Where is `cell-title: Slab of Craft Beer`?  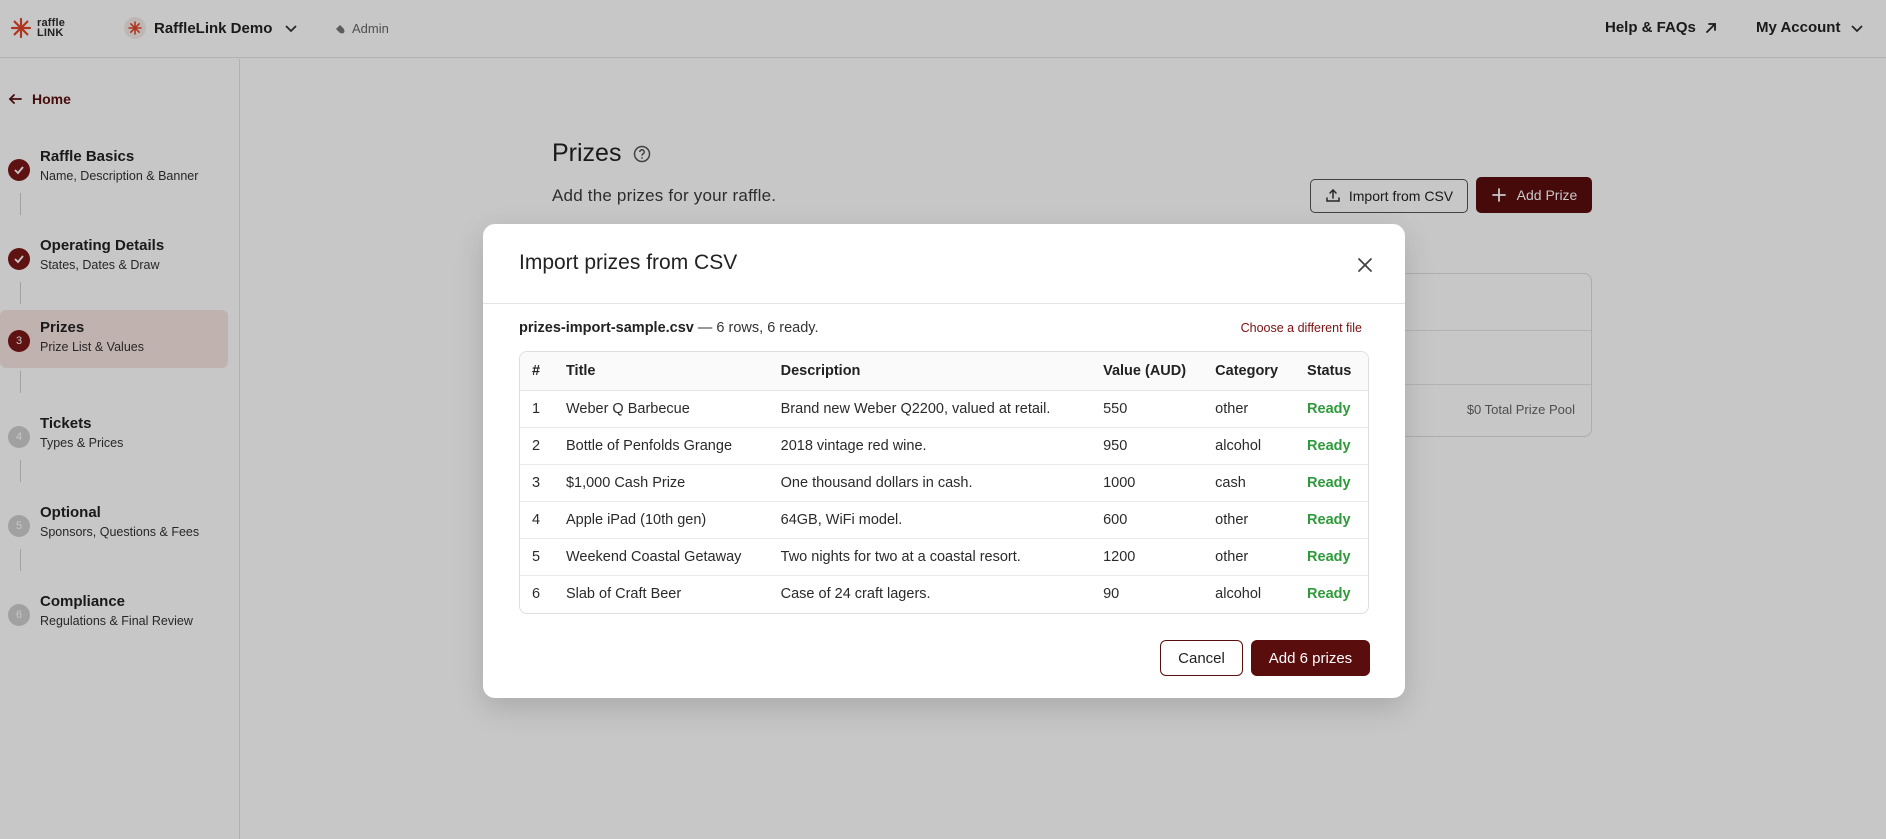 cell-title: Slab of Craft Beer is located at coordinates (623, 593).